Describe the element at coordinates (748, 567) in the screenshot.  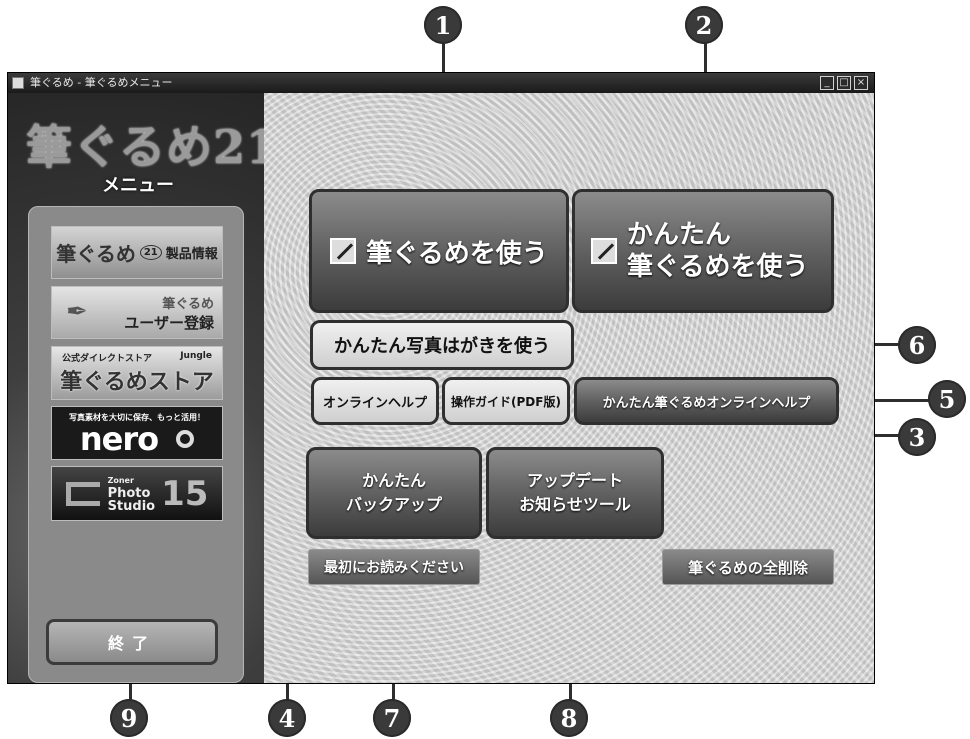
I see `uninstall-button: 筆ぐるめの全削除` at that location.